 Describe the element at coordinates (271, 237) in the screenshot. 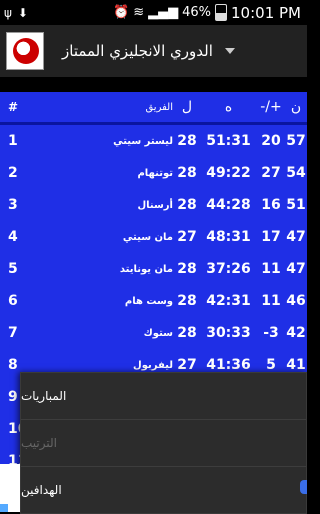

I see `cell-diff: 17` at that location.